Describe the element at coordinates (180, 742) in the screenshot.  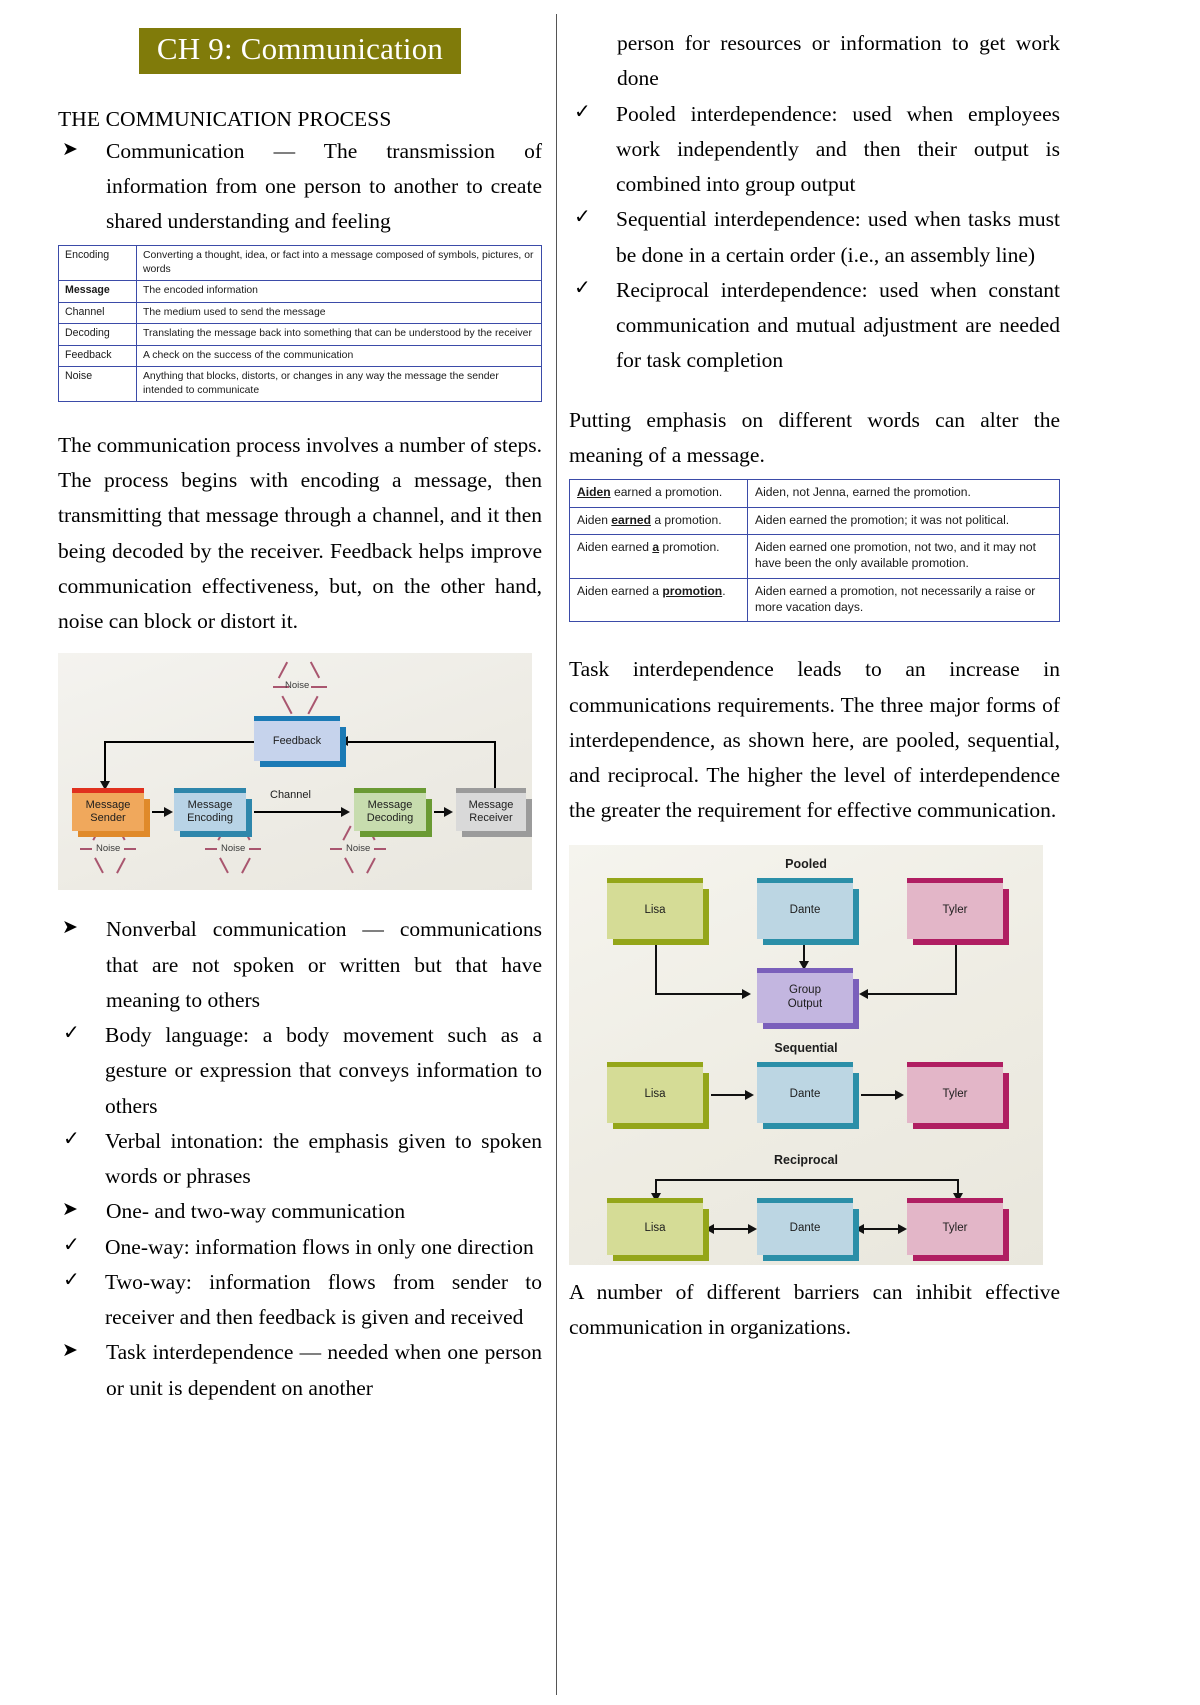
I see `feedback-line-left` at that location.